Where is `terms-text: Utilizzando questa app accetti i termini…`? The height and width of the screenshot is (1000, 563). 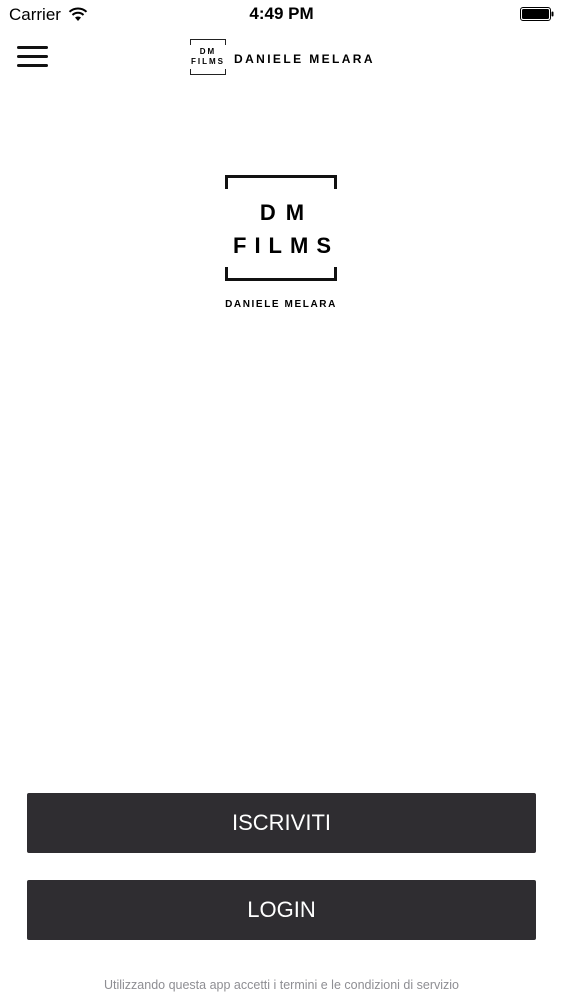
terms-text: Utilizzando questa app accetti i termini… is located at coordinates (281, 985).